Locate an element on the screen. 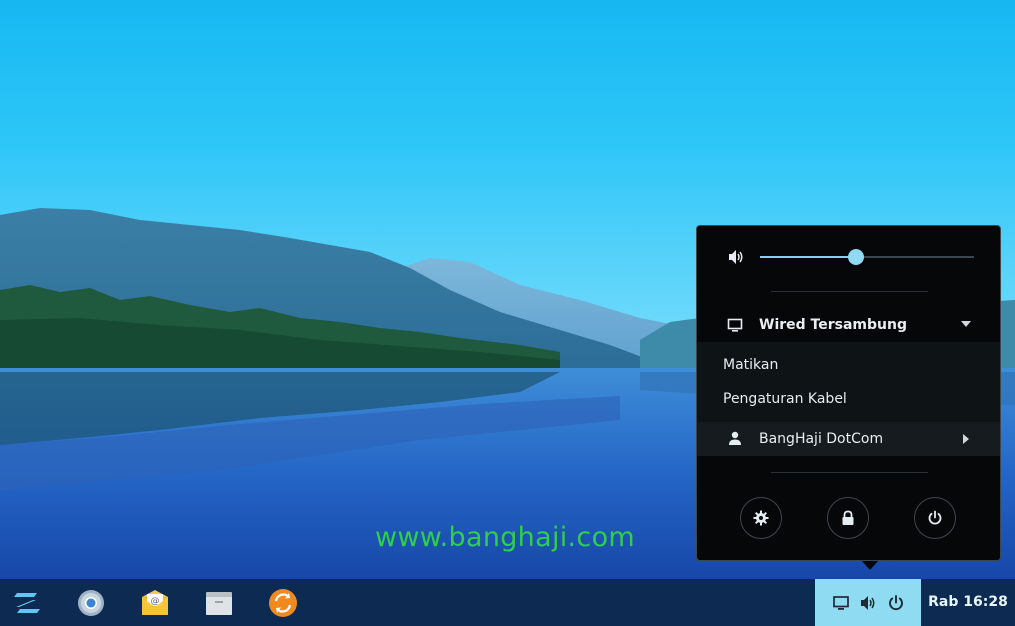  menu-item-wired-settings: Pengaturan Kabel is located at coordinates (785, 399).